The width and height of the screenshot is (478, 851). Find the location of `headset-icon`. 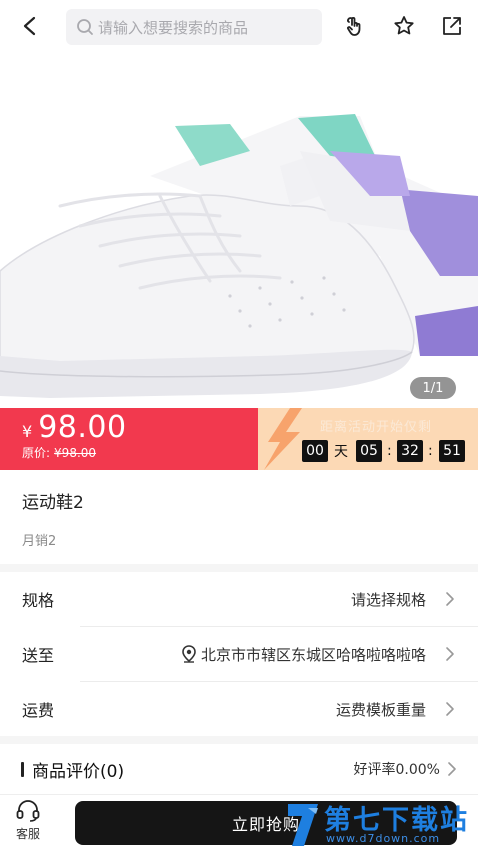

headset-icon is located at coordinates (28, 811).